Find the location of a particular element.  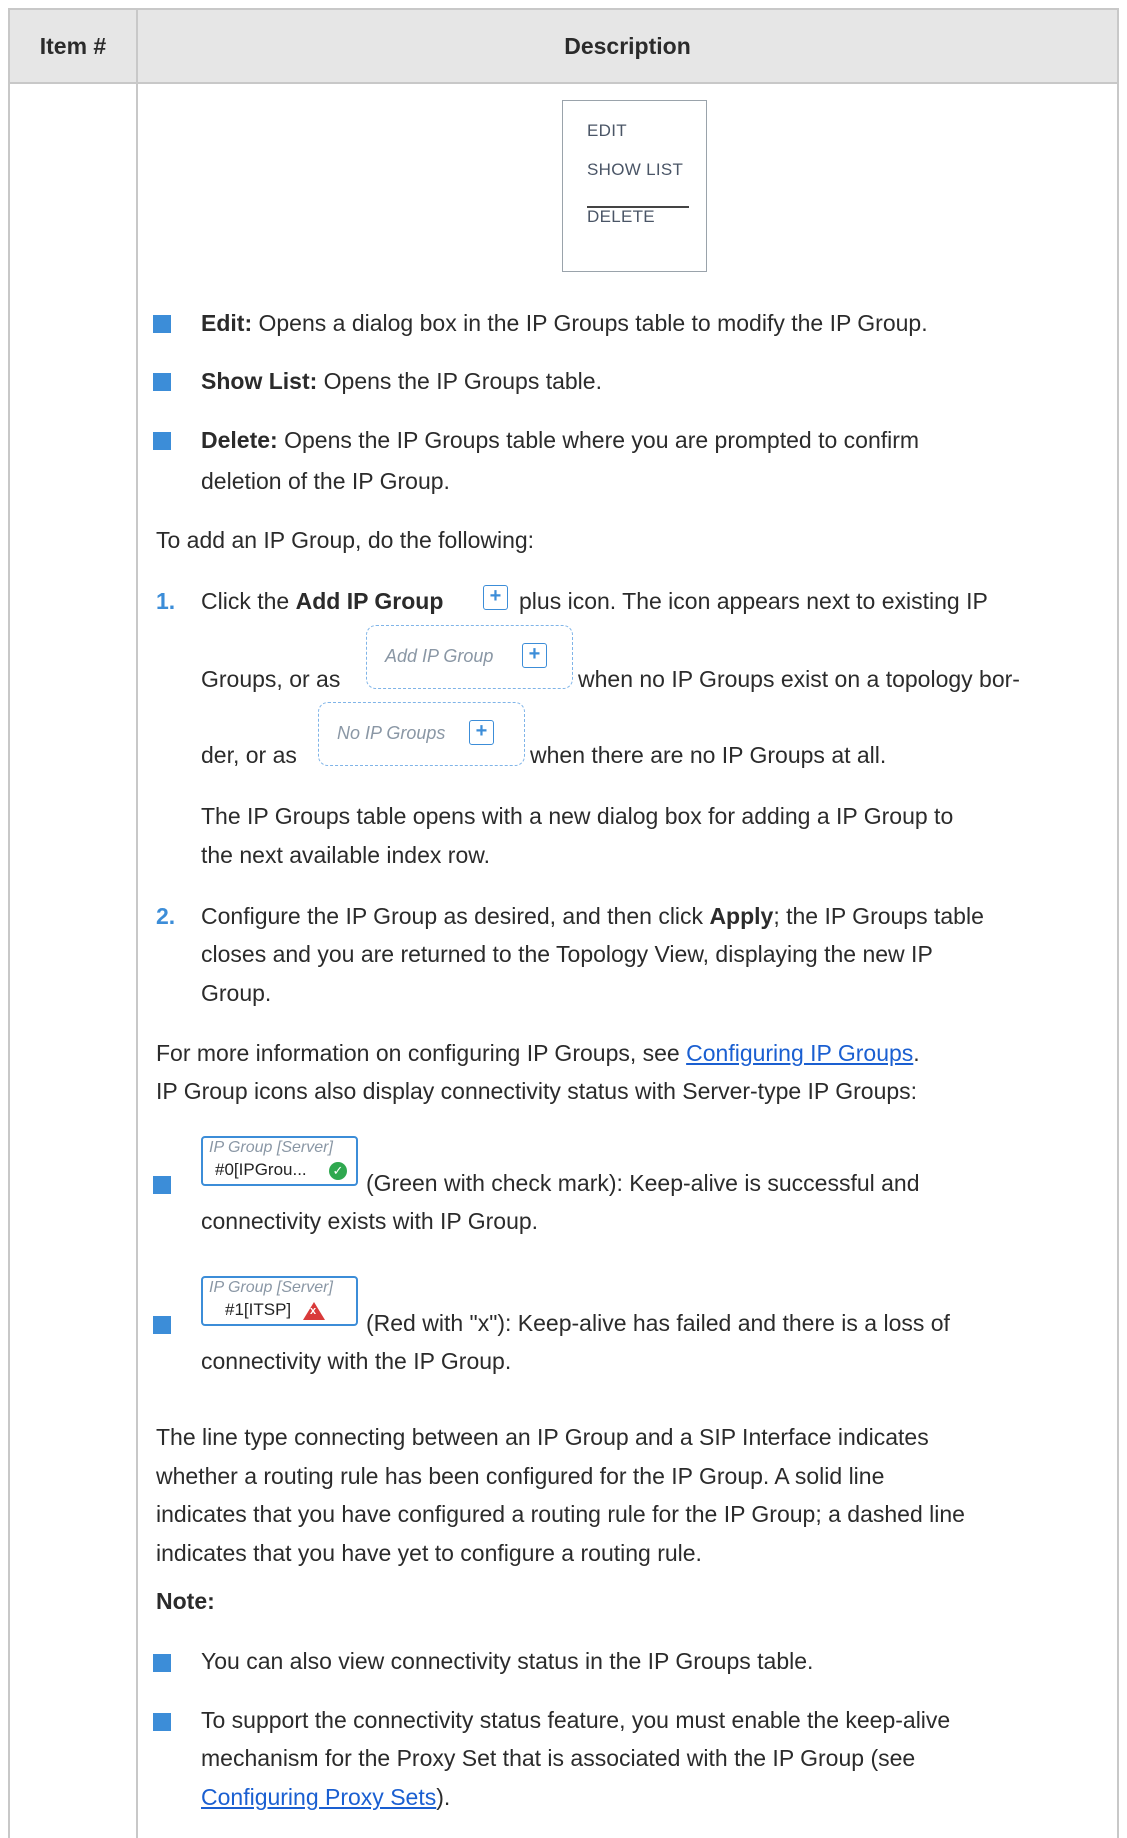

menu-item-delete: DELETE is located at coordinates (621, 216).